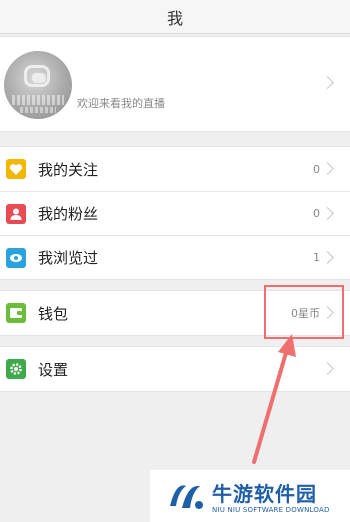 Image resolution: width=350 pixels, height=522 pixels. What do you see at coordinates (53, 369) in the screenshot?
I see `menu-item-label: 设置` at bounding box center [53, 369].